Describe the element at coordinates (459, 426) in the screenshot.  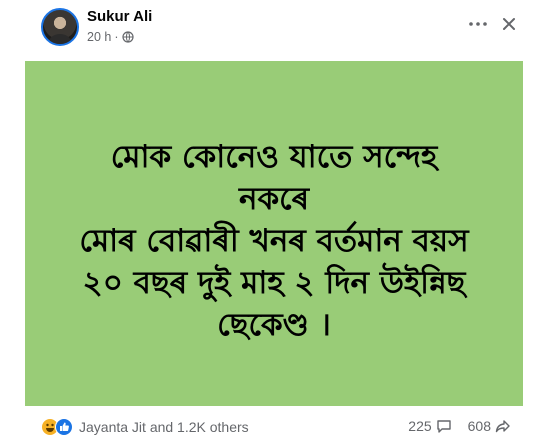
I see `engagement-stats: 225 608` at that location.